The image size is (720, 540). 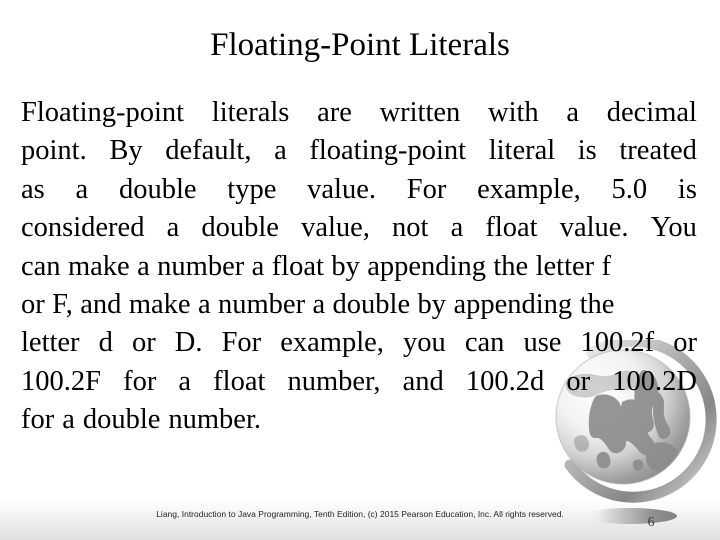 I want to click on word: By, so click(x=126, y=151).